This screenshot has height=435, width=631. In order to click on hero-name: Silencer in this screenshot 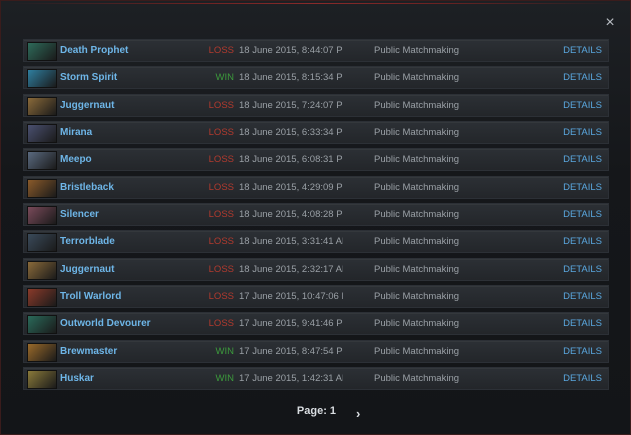, I will do `click(79, 214)`.